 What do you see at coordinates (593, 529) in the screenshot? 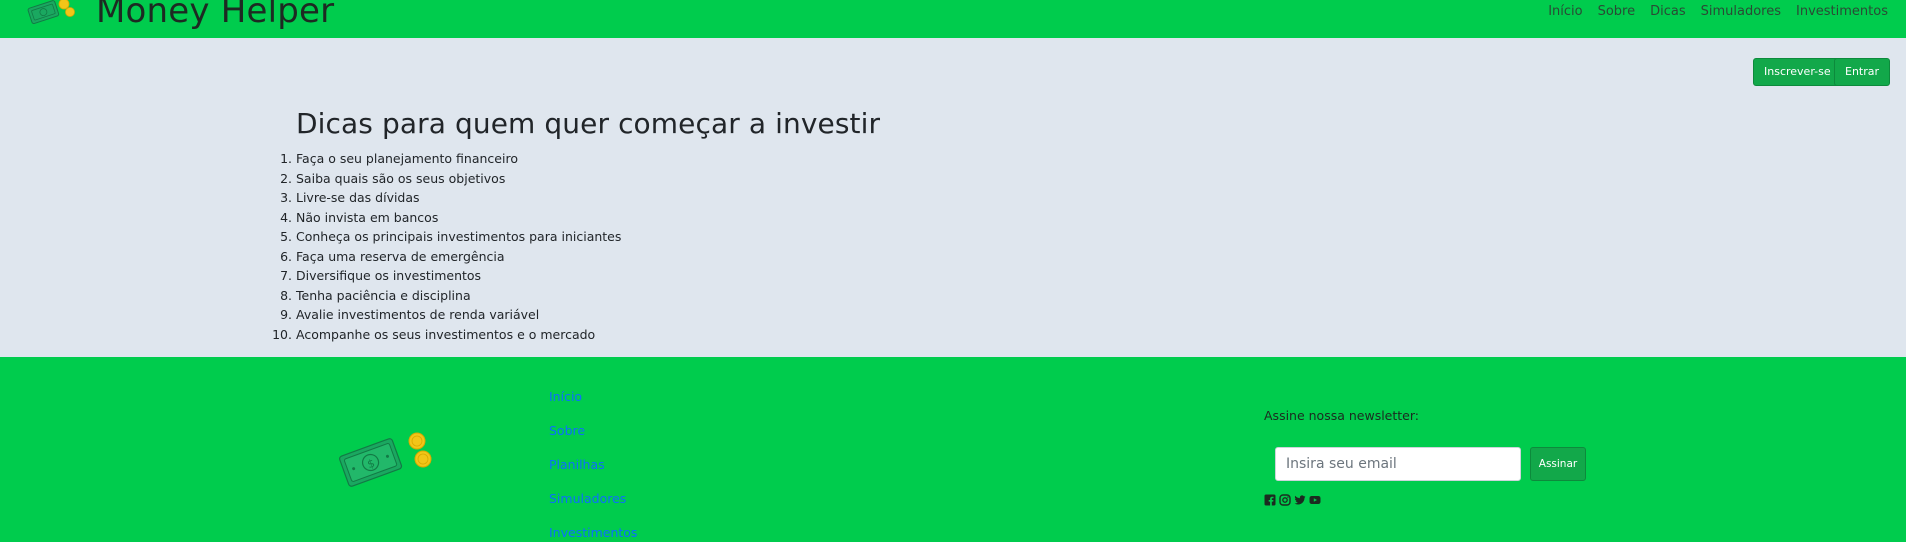
I see `footer-link-investimentos: Investimentos` at bounding box center [593, 529].